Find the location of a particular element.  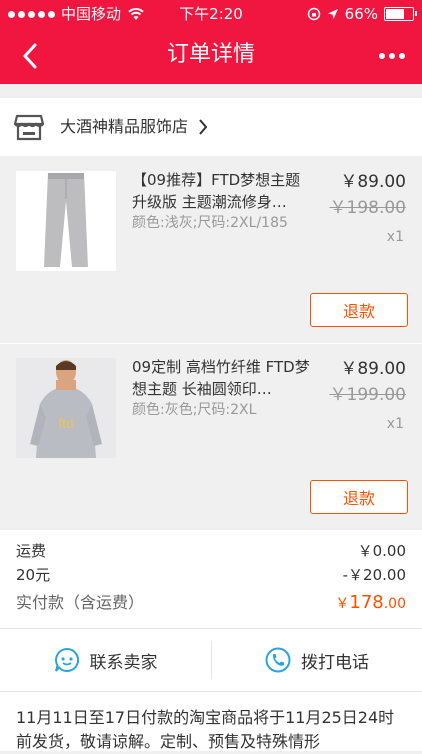

product-spec: 颜色:浅灰;尺码:2XL/185 is located at coordinates (210, 223).